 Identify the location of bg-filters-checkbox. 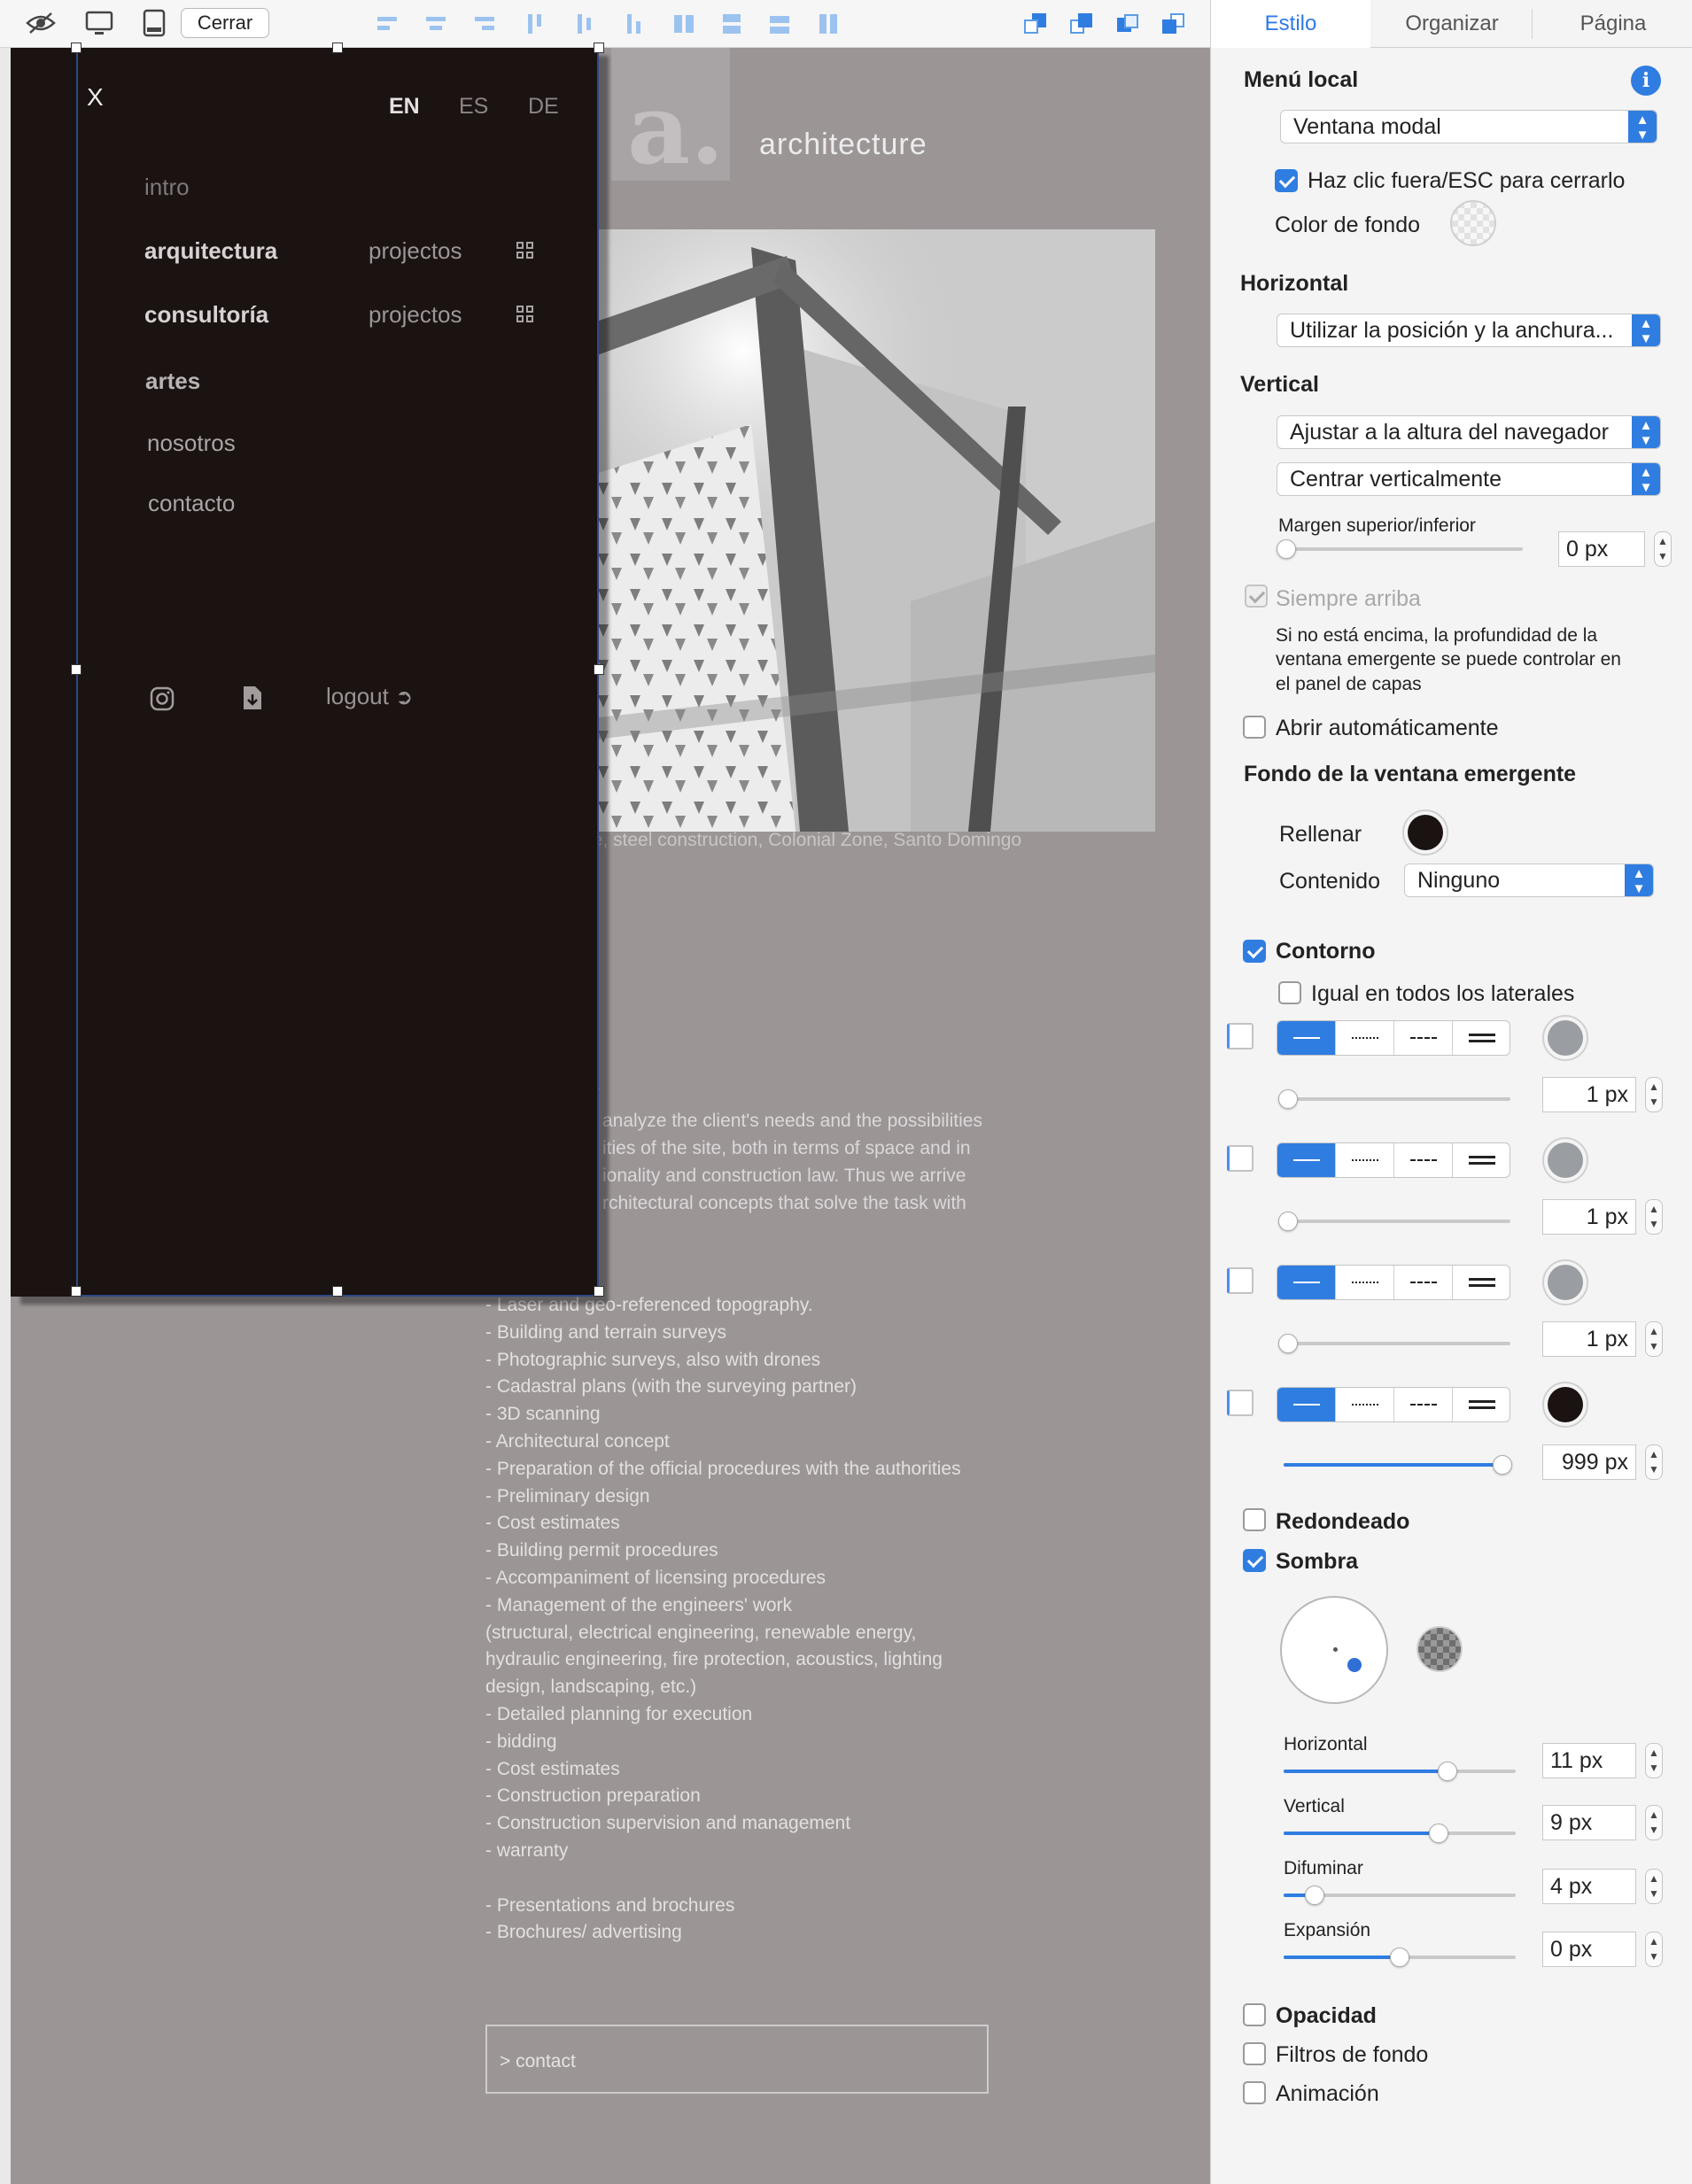
(1254, 2053).